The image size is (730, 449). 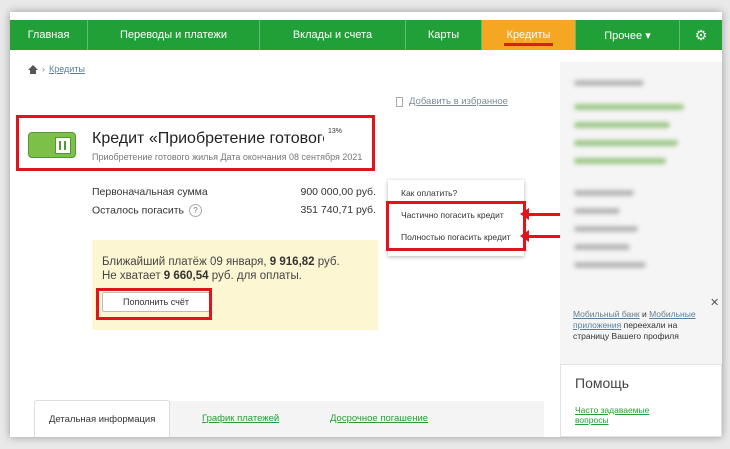 I want to click on nav-item-home: Главная, so click(x=49, y=35).